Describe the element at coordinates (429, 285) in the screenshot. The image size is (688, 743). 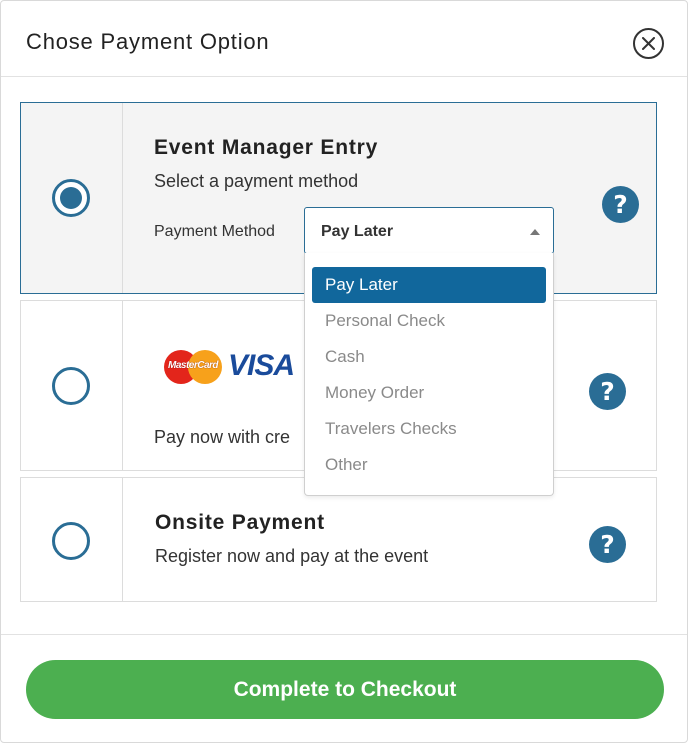
I see `dropdown-option: Pay Later` at that location.